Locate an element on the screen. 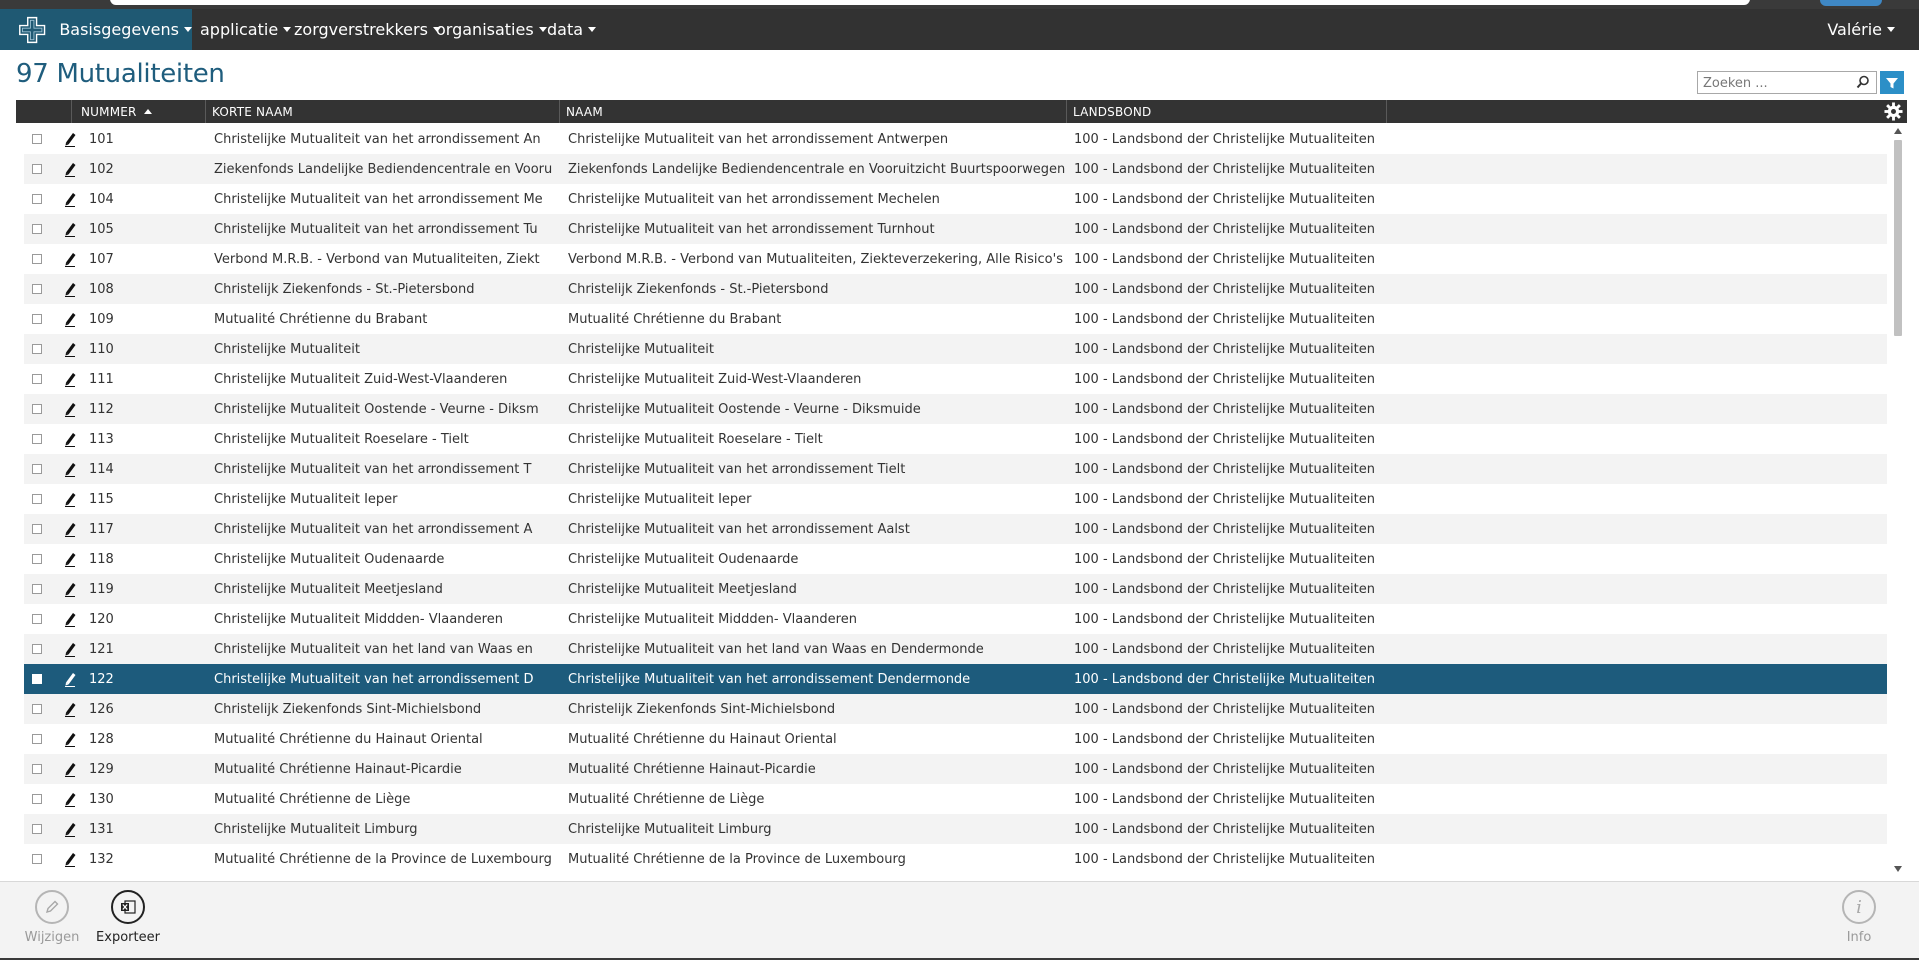 The height and width of the screenshot is (960, 1919). edit-button: Wijzigen is located at coordinates (52, 917).